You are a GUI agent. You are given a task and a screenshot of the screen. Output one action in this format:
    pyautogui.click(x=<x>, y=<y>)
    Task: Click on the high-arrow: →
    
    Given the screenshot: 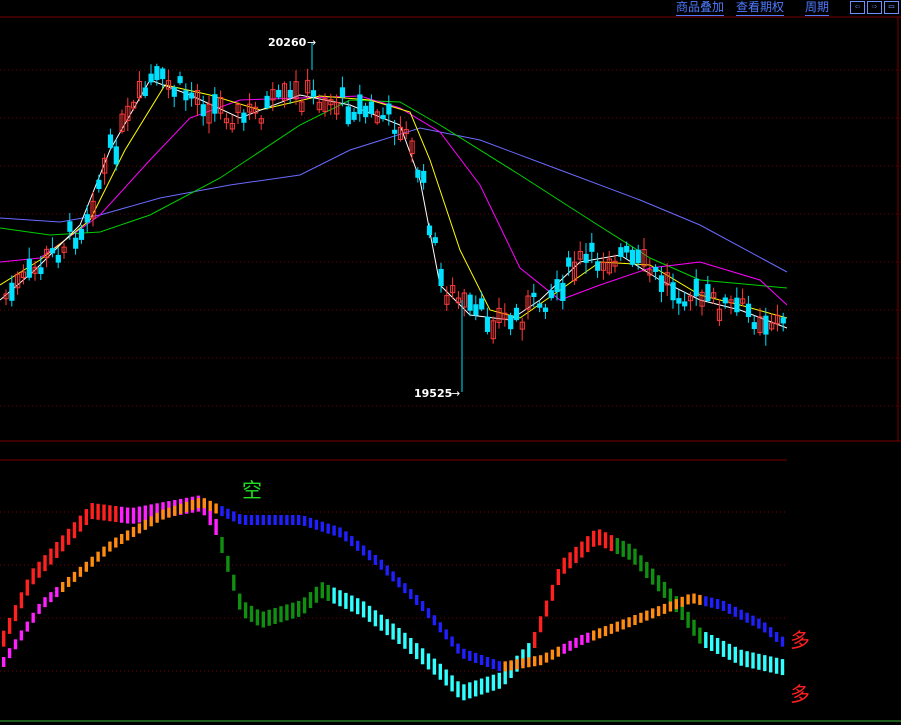 What is the action you would take?
    pyautogui.click(x=311, y=42)
    